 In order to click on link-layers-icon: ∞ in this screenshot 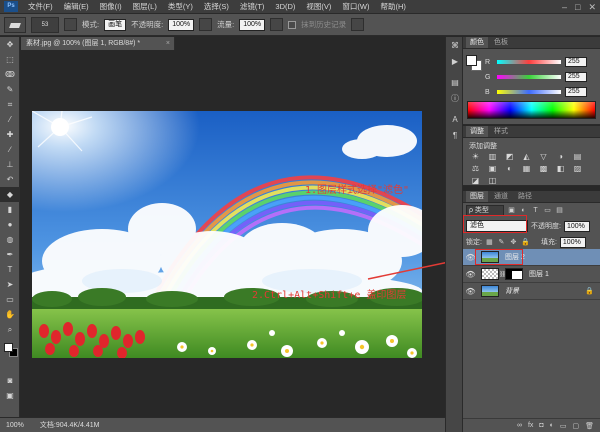, I will do `click(519, 425)`.